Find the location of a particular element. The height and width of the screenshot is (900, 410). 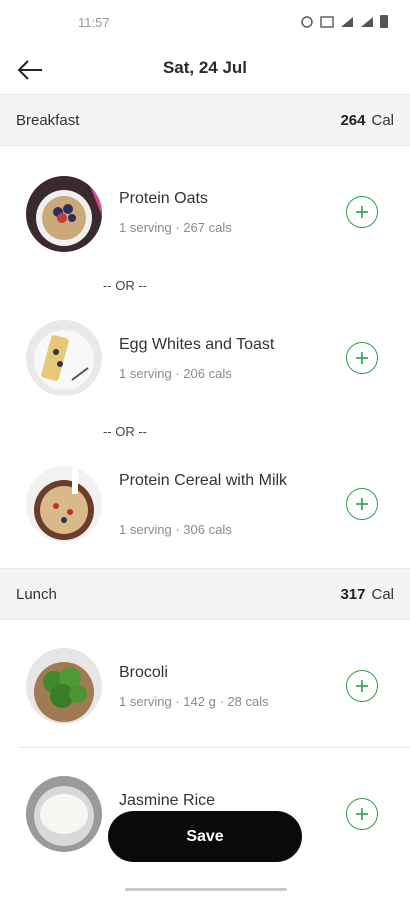

food-image-oats is located at coordinates (64, 214).